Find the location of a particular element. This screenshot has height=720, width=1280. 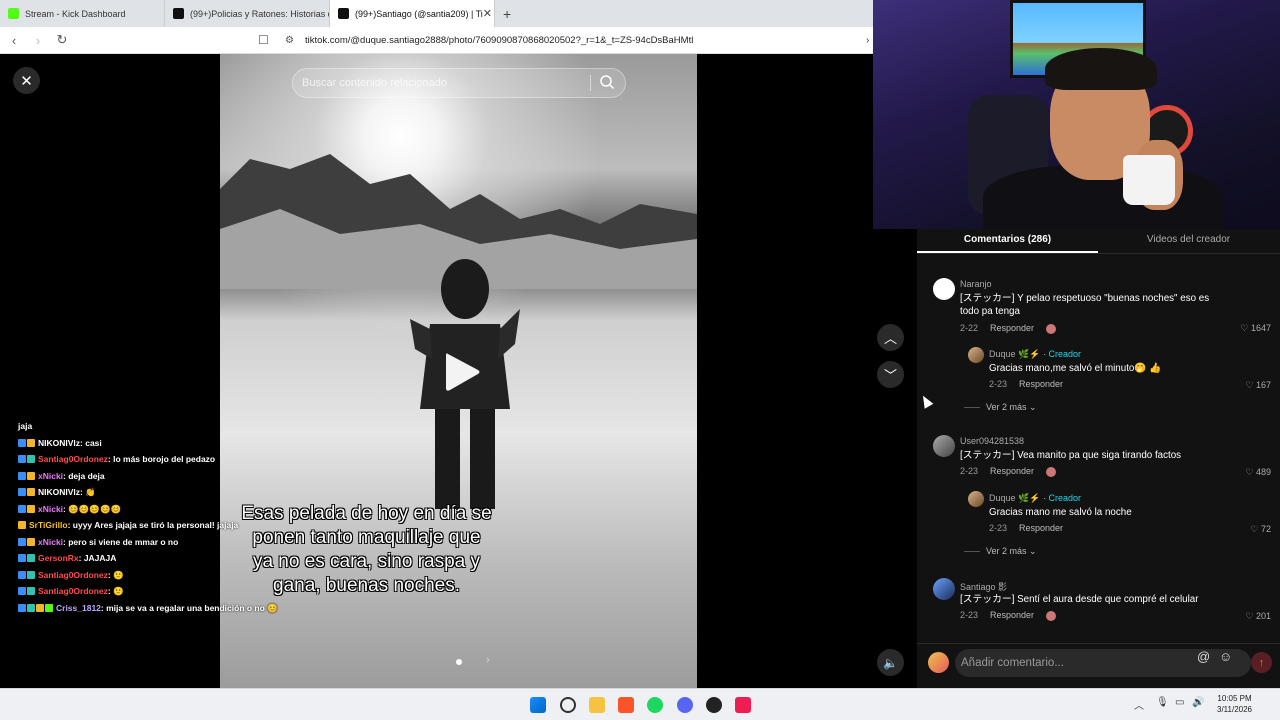

chevron-down-icon: ﹀ is located at coordinates (890, 375).